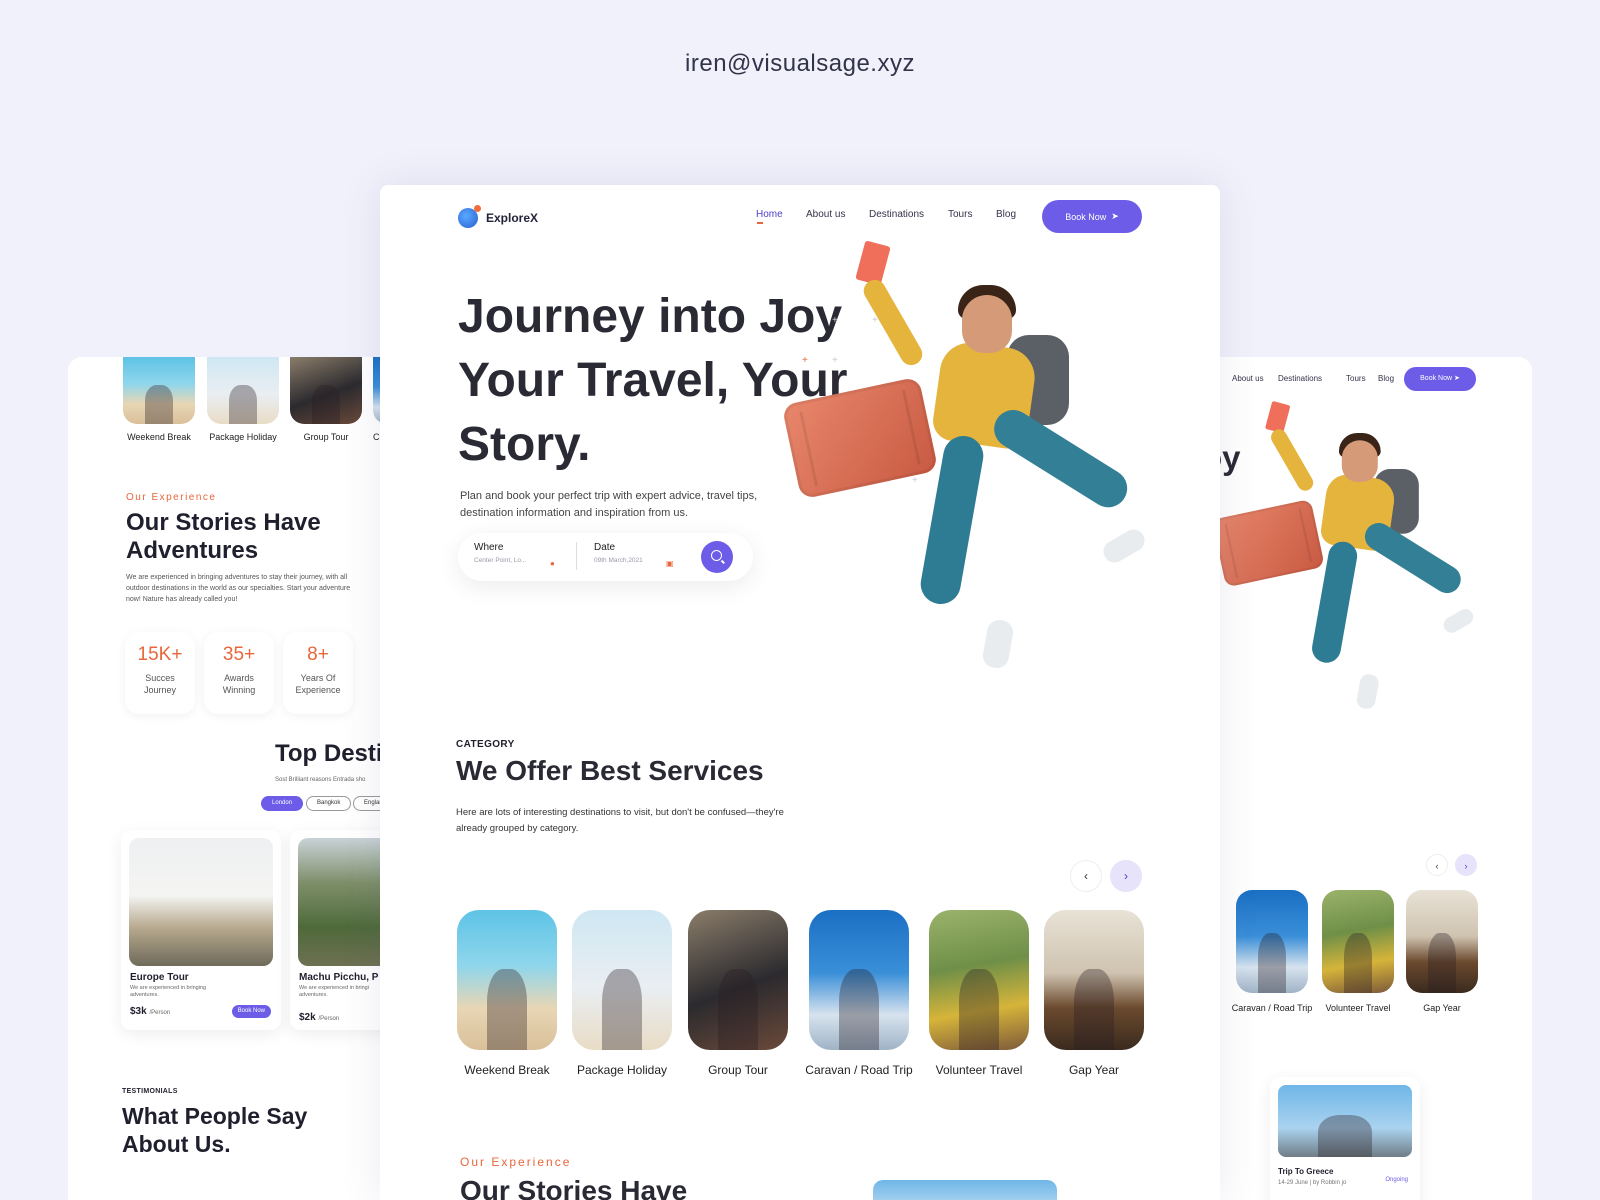  What do you see at coordinates (1345, 1121) in the screenshot?
I see `trip-photo` at bounding box center [1345, 1121].